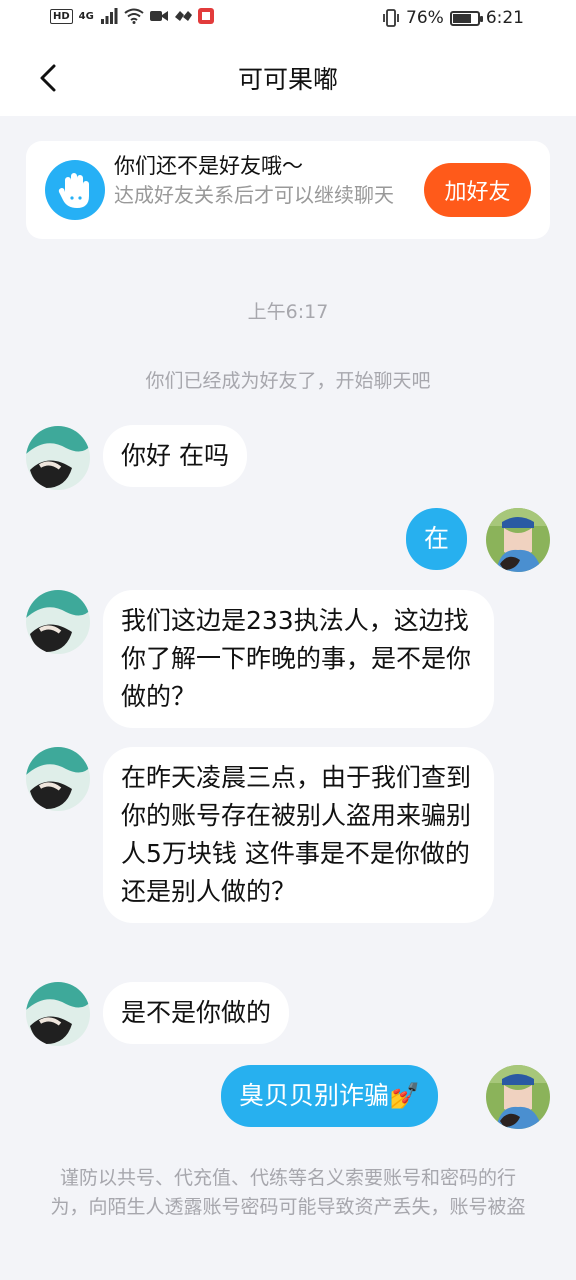 This screenshot has height=1280, width=576. I want to click on message-bubble-left: 你好 在吗, so click(175, 456).